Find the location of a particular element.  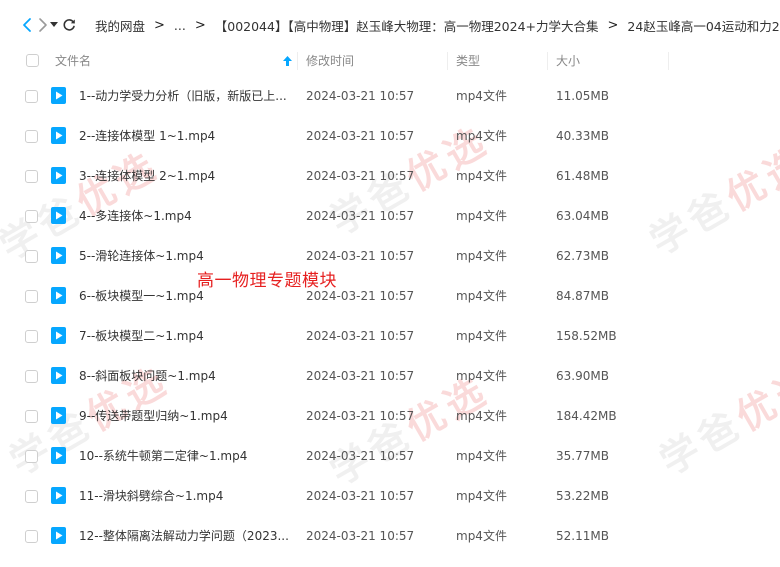

refresh-icon is located at coordinates (69, 25).